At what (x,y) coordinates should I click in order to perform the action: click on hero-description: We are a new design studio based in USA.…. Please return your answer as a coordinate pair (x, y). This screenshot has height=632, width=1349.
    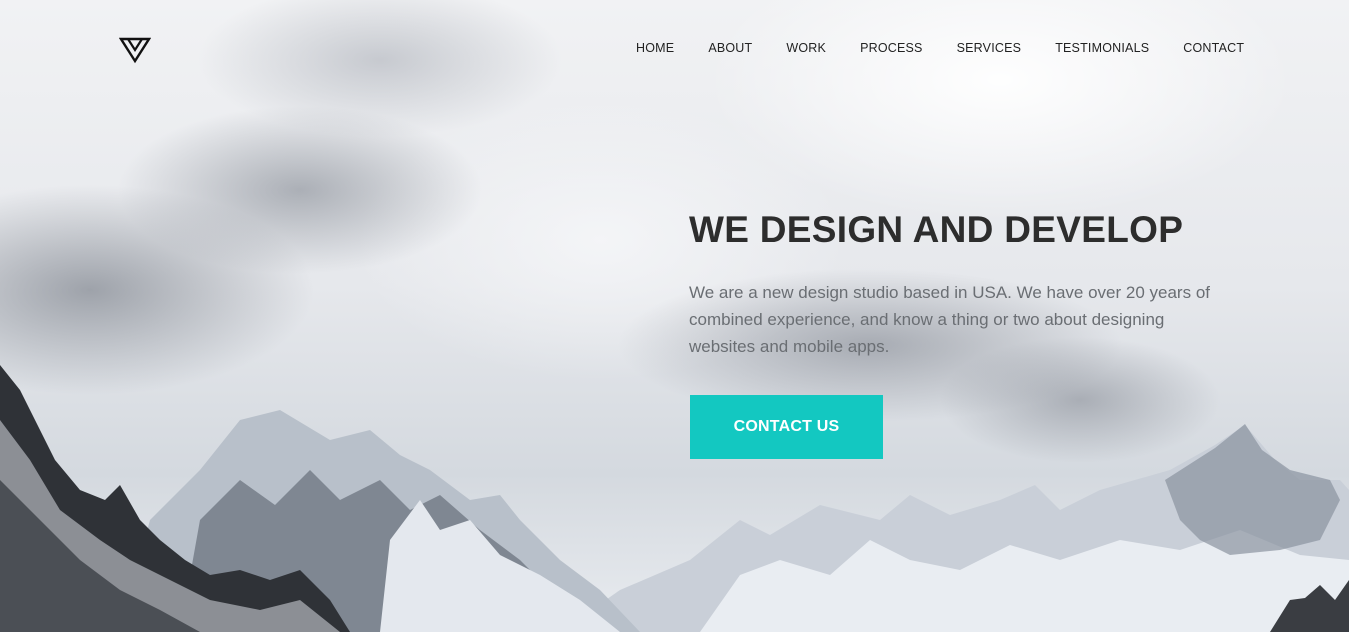
    Looking at the image, I should click on (949, 319).